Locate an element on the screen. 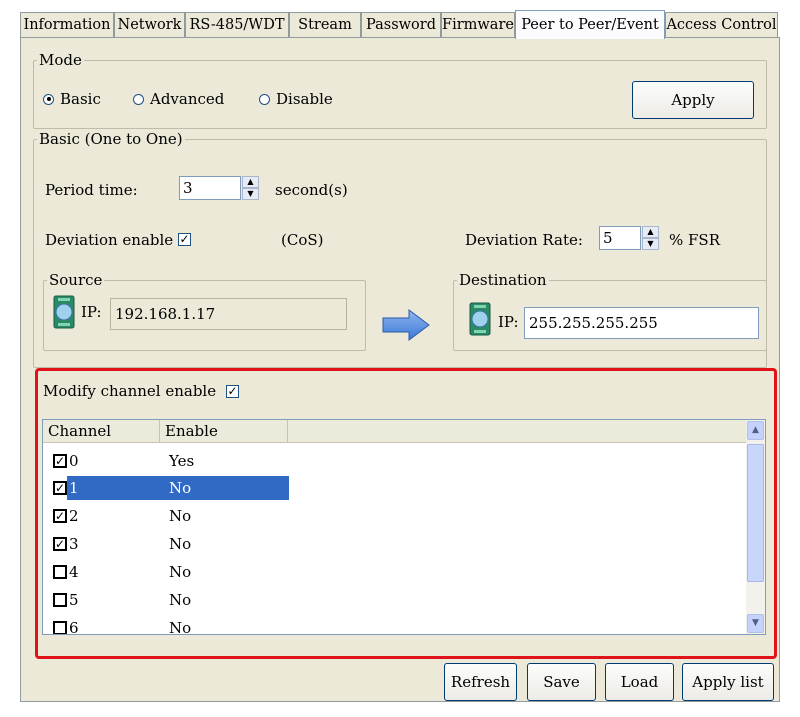 The image size is (800, 717). period-time-value: 3 is located at coordinates (210, 188).